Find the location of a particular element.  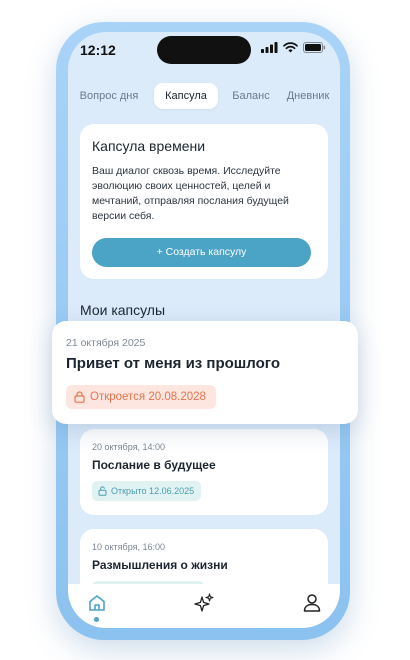

intro-title: Капсула времени is located at coordinates (149, 146).